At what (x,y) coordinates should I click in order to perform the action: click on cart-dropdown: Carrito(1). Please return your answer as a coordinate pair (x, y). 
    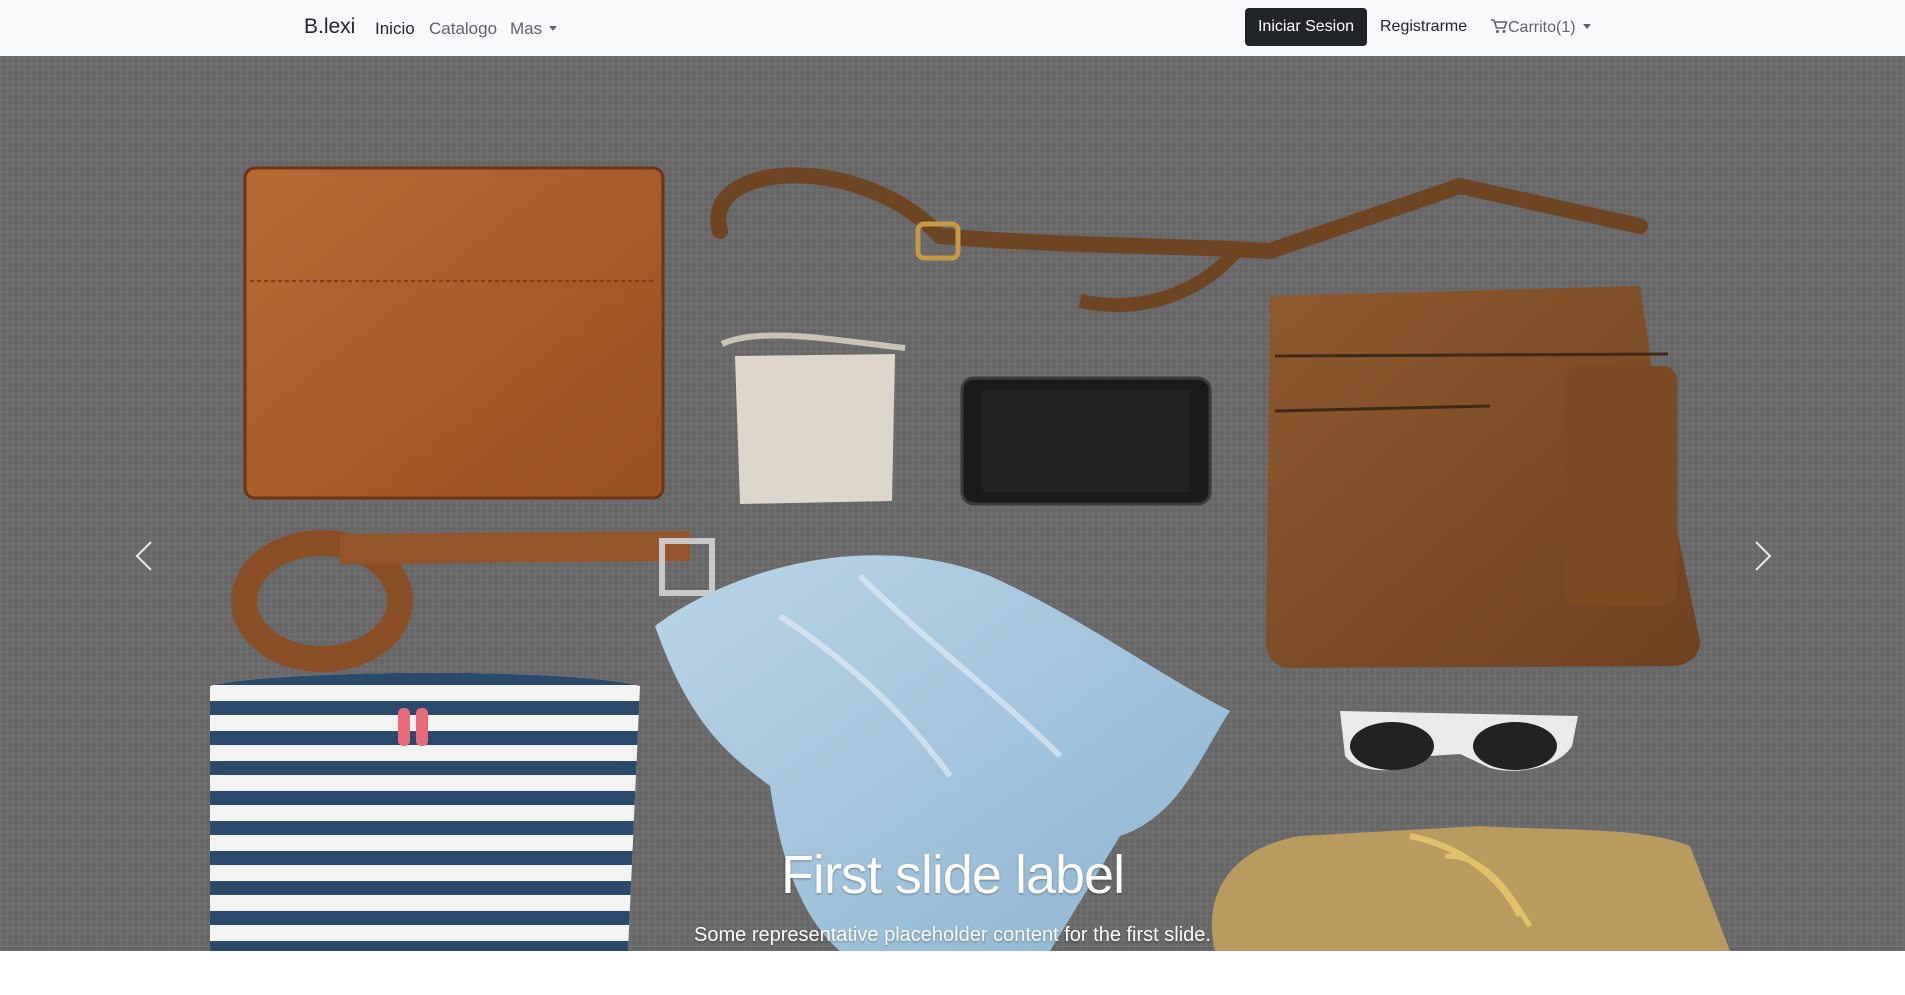
    Looking at the image, I should click on (1540, 27).